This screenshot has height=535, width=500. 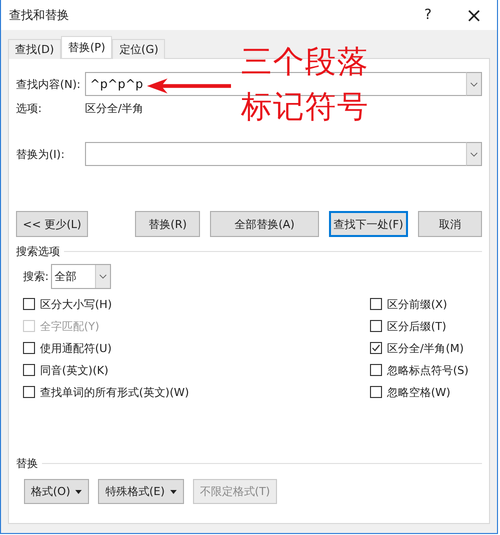 I want to click on check-icon, so click(x=376, y=348).